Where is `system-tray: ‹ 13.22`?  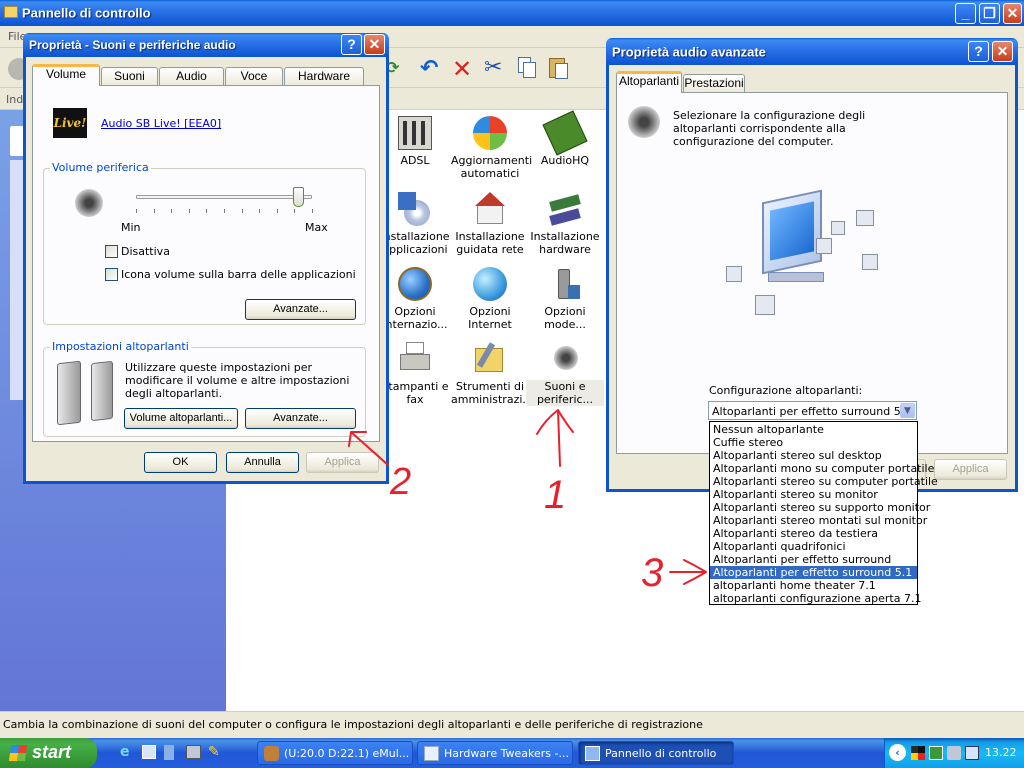
system-tray: ‹ 13.22 is located at coordinates (954, 753).